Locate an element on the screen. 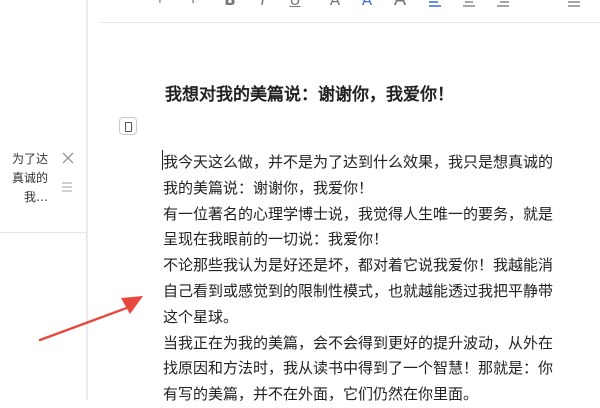  undo-icon is located at coordinates (164, 4).